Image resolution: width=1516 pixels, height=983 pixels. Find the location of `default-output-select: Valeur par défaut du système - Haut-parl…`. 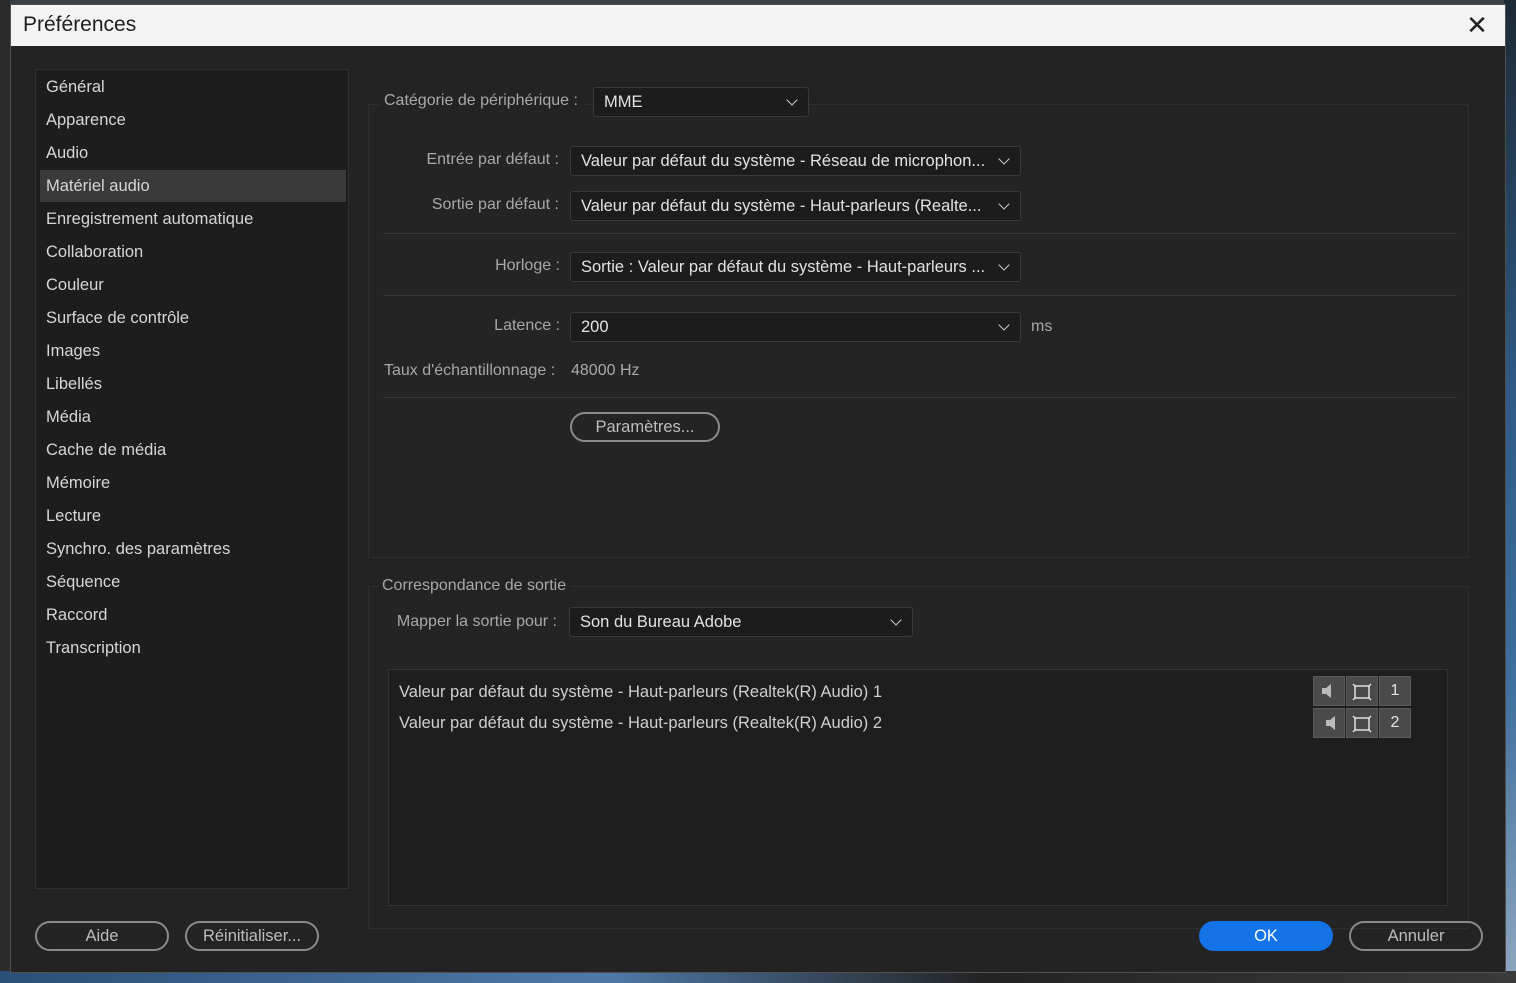

default-output-select: Valeur par défaut du système - Haut-parl… is located at coordinates (795, 206).